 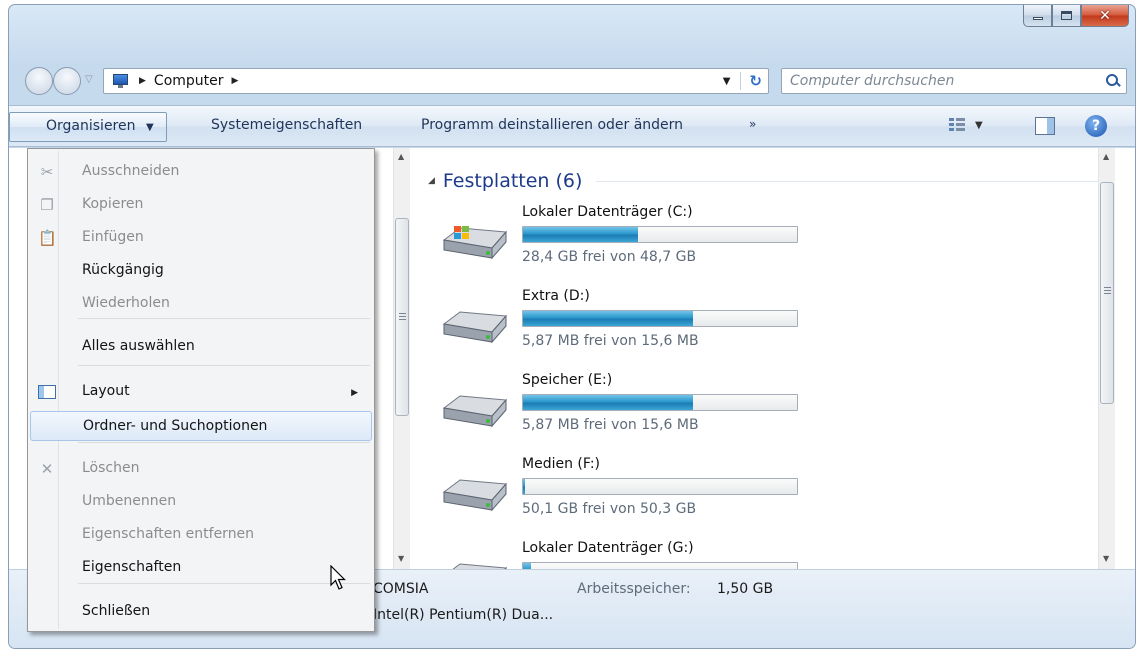 I want to click on maximize-icon, so click(x=1066, y=15).